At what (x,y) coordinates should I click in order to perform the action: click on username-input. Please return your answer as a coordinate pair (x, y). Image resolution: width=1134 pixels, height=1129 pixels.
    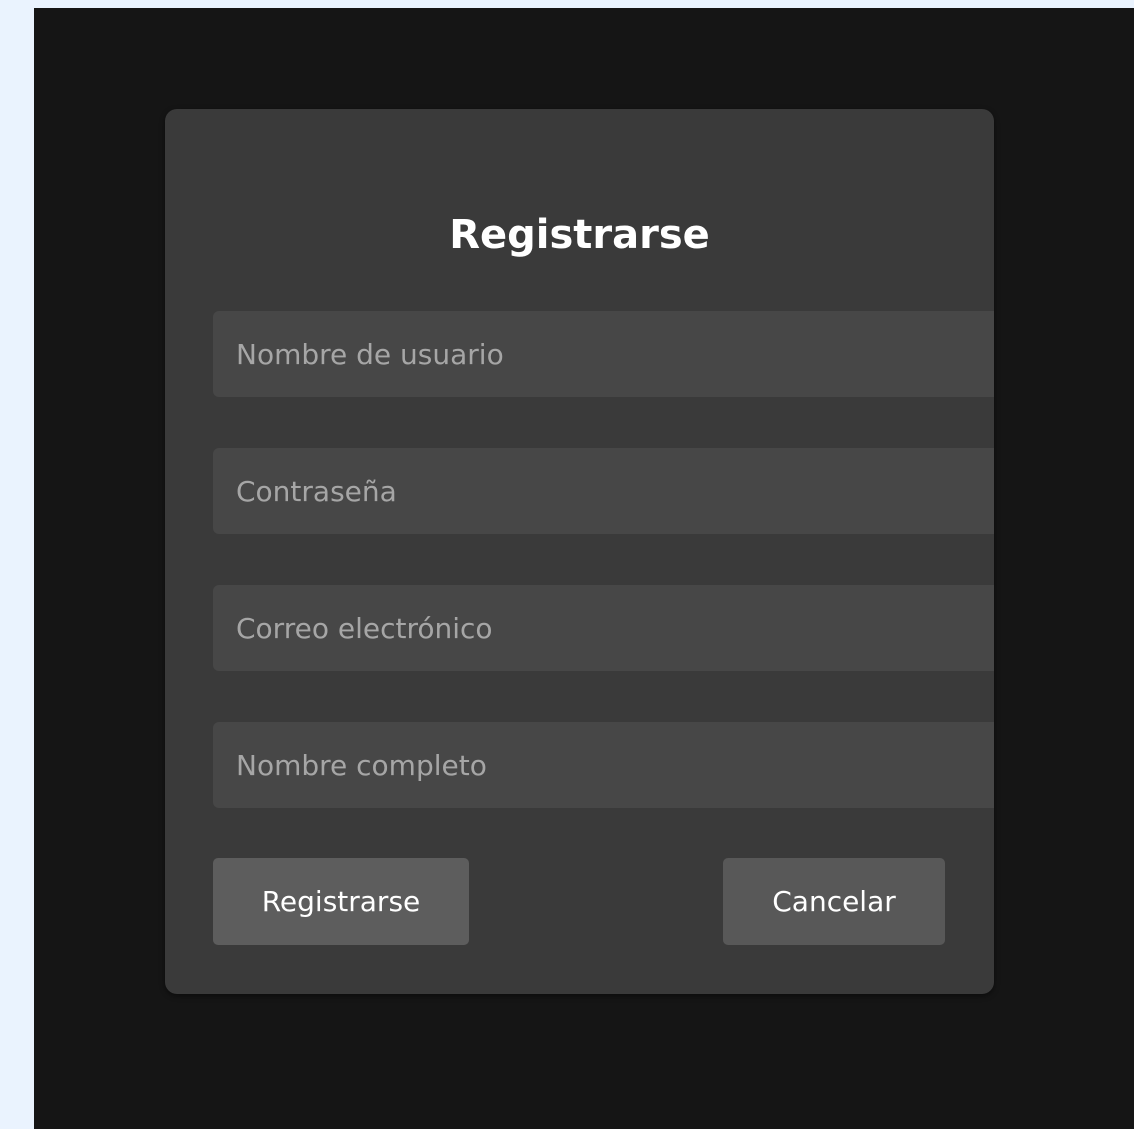
    Looking at the image, I should click on (603, 354).